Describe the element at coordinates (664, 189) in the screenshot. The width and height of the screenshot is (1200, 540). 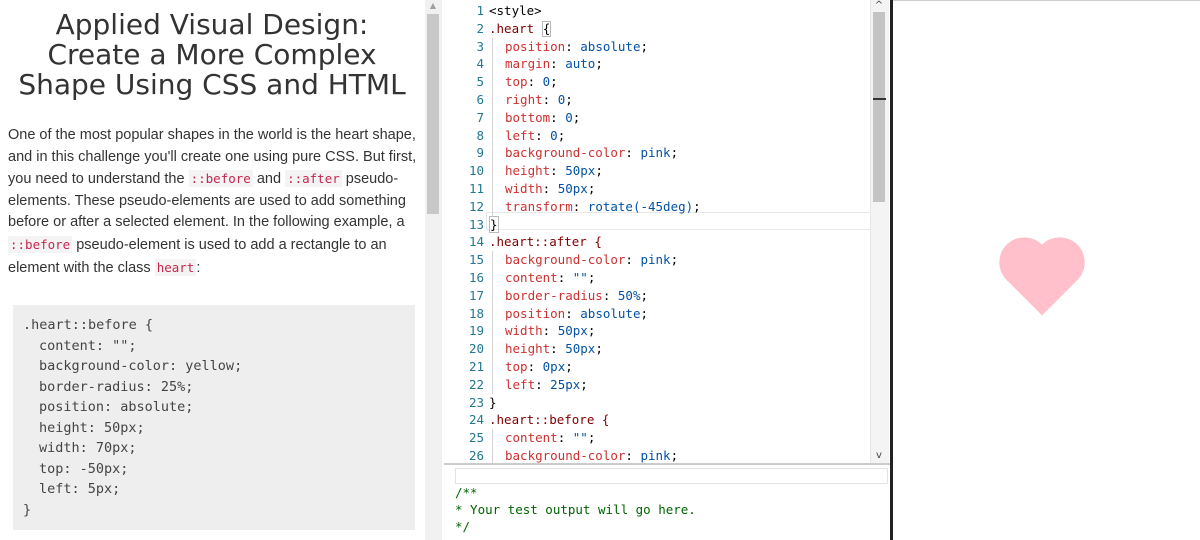
I see `editor-line: 11 width: 50px;` at that location.